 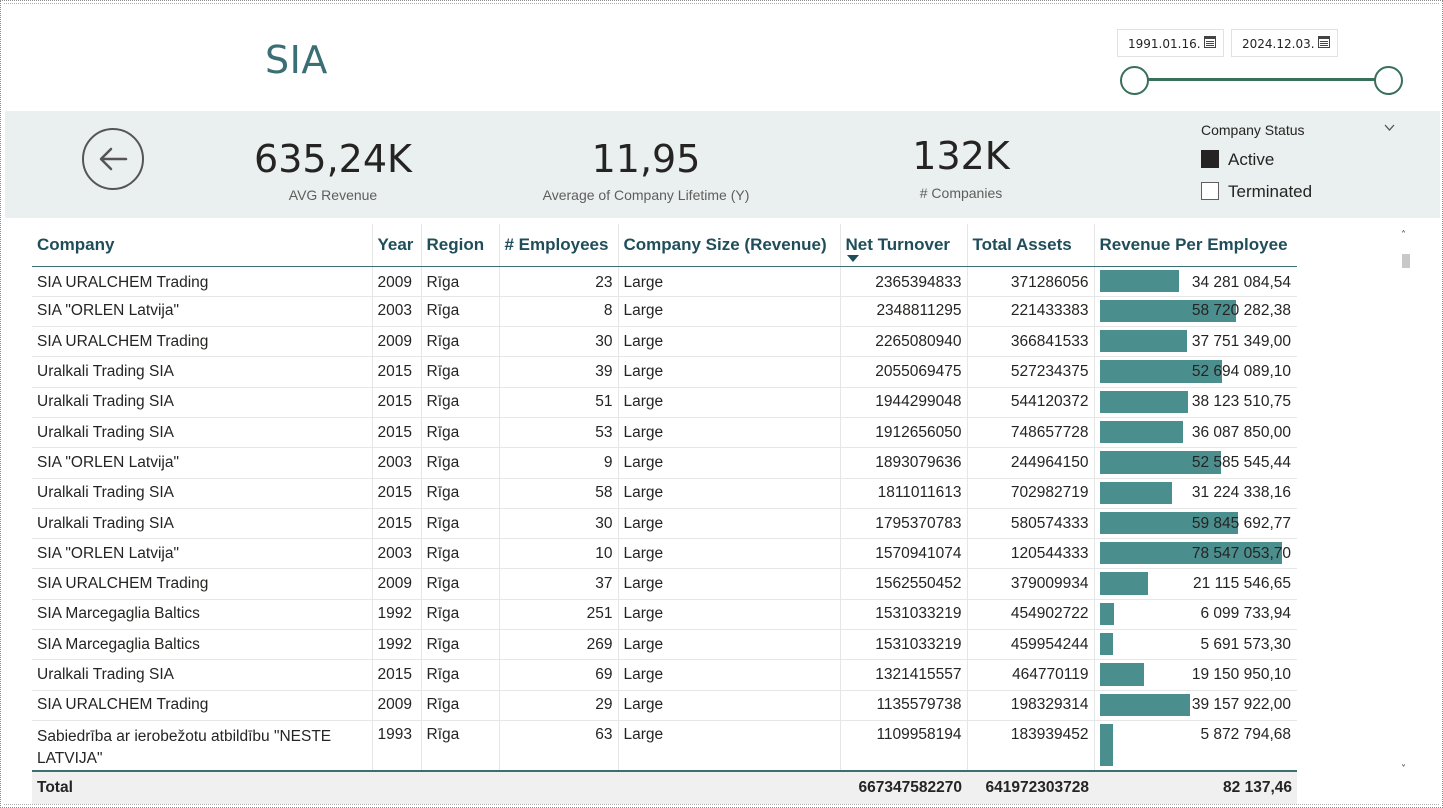 I want to click on cell-year: 2003, so click(x=397, y=554).